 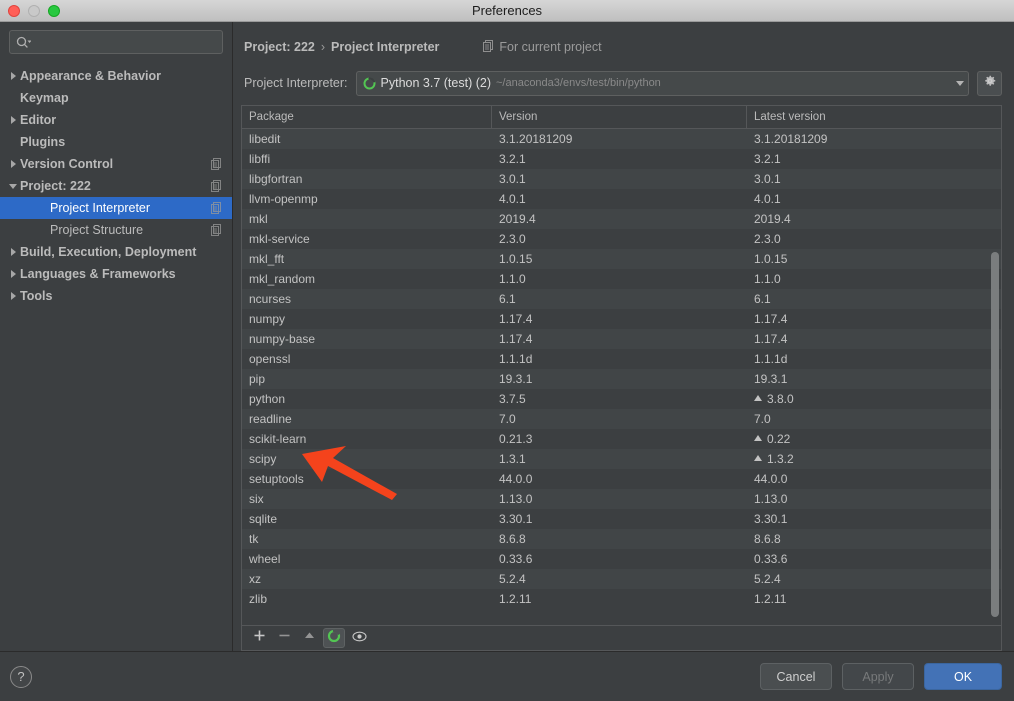 I want to click on search-box, so click(x=116, y=42).